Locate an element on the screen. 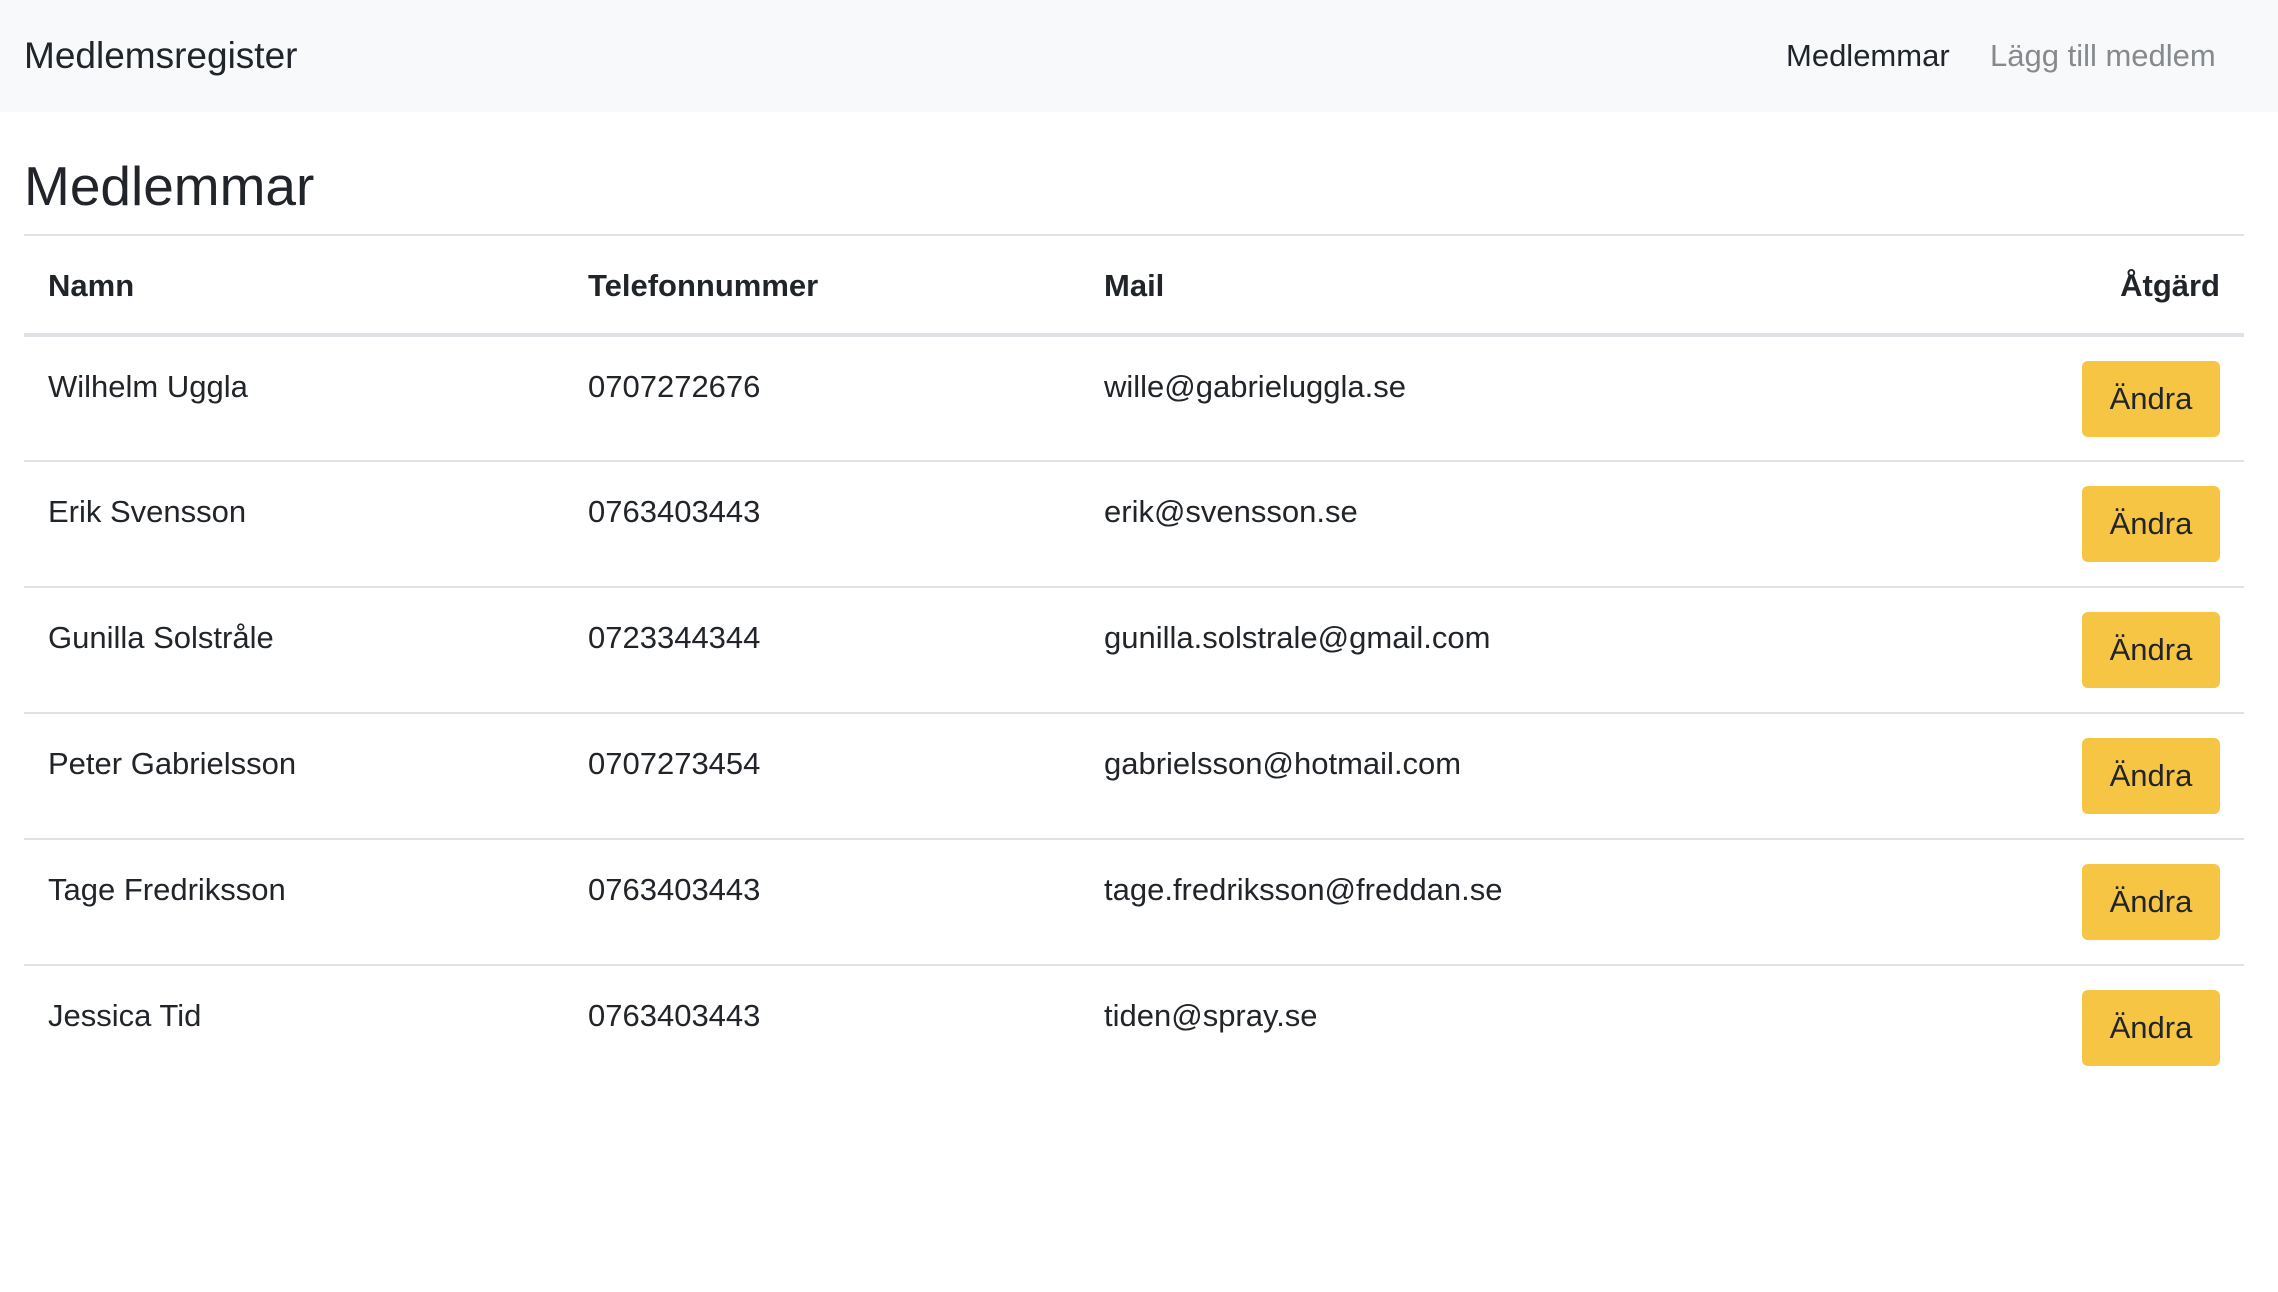 This screenshot has height=1292, width=2278. member-mail: tage.fredriksson@freddan.se is located at coordinates (1303, 889).